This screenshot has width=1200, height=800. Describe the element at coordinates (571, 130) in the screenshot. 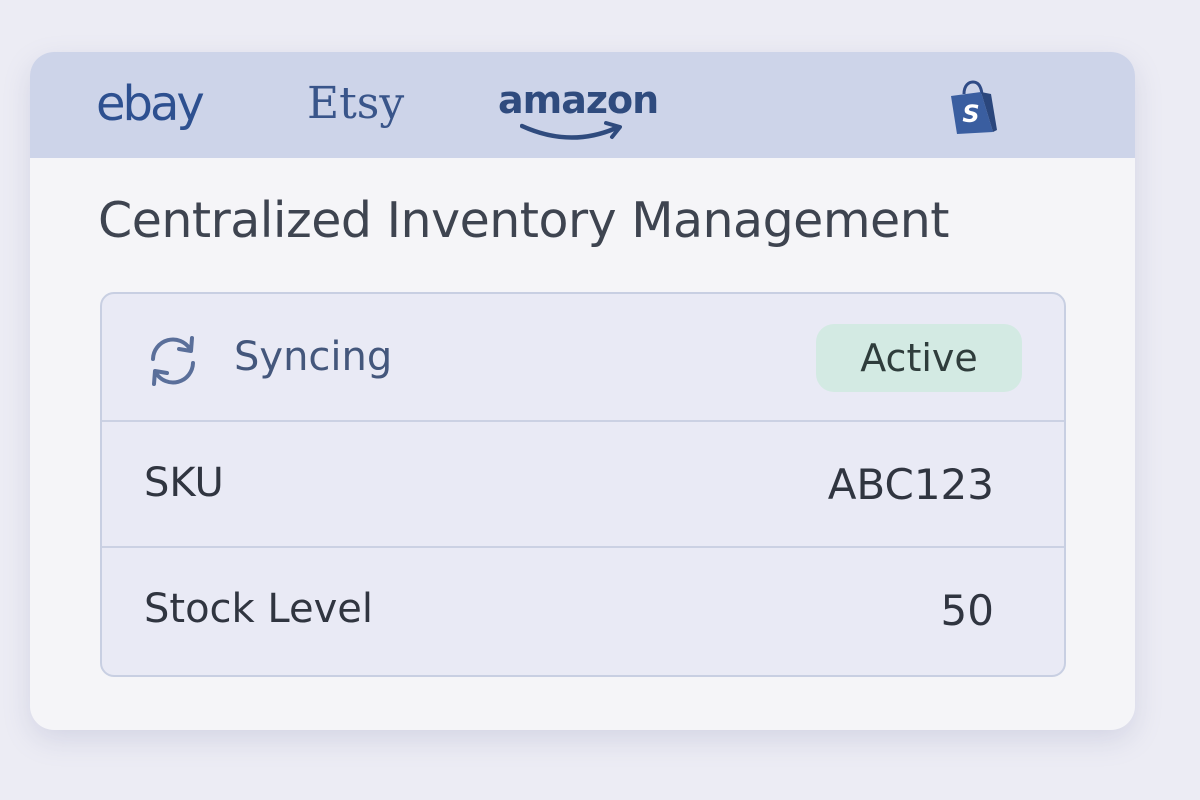

I see `amazon-smile-icon` at that location.